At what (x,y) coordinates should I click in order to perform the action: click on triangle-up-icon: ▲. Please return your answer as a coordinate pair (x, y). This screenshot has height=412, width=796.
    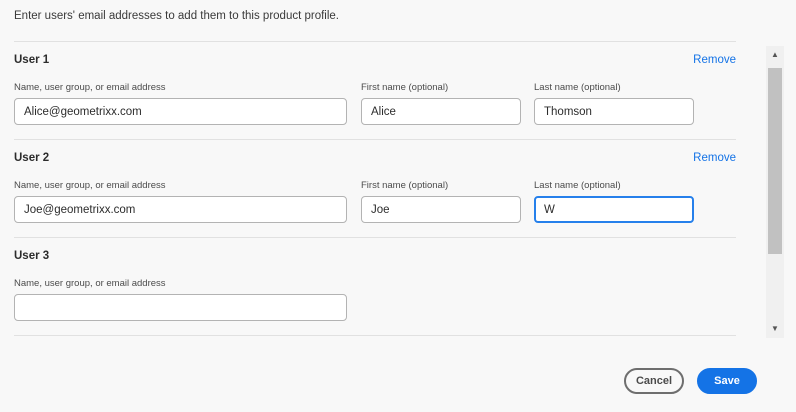
    Looking at the image, I should click on (775, 55).